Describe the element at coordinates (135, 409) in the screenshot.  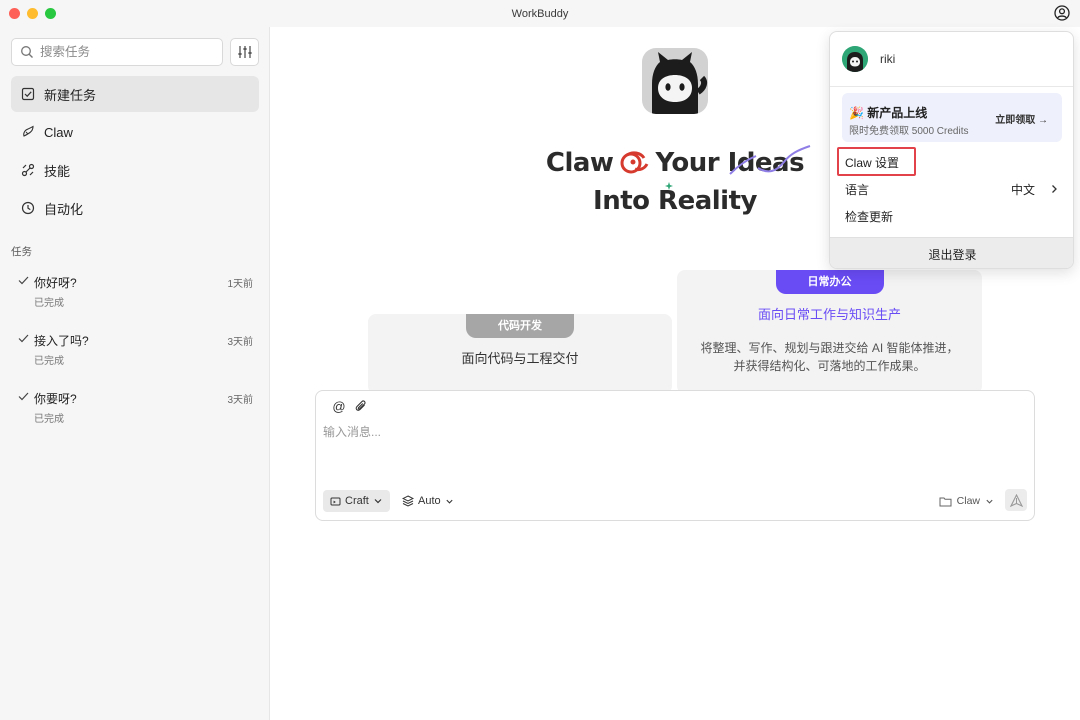
I see `task-item: 你要呀? 已完成 3天前` at that location.